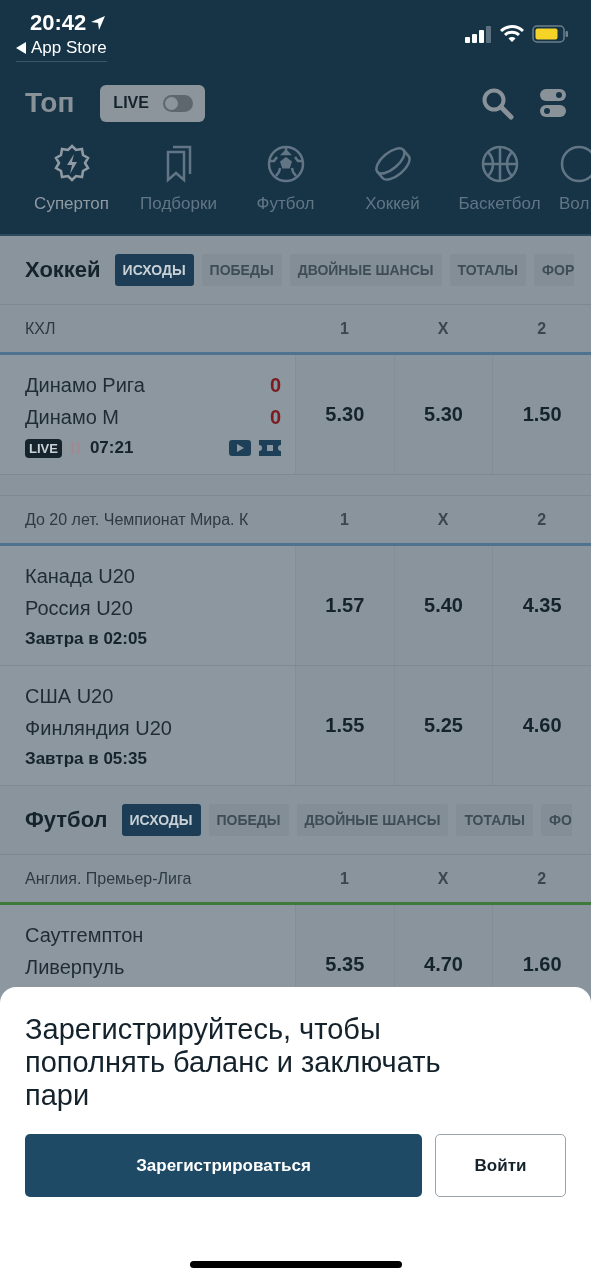 This screenshot has width=591, height=1280. What do you see at coordinates (71, 164) in the screenshot?
I see `lightning-badge-icon` at bounding box center [71, 164].